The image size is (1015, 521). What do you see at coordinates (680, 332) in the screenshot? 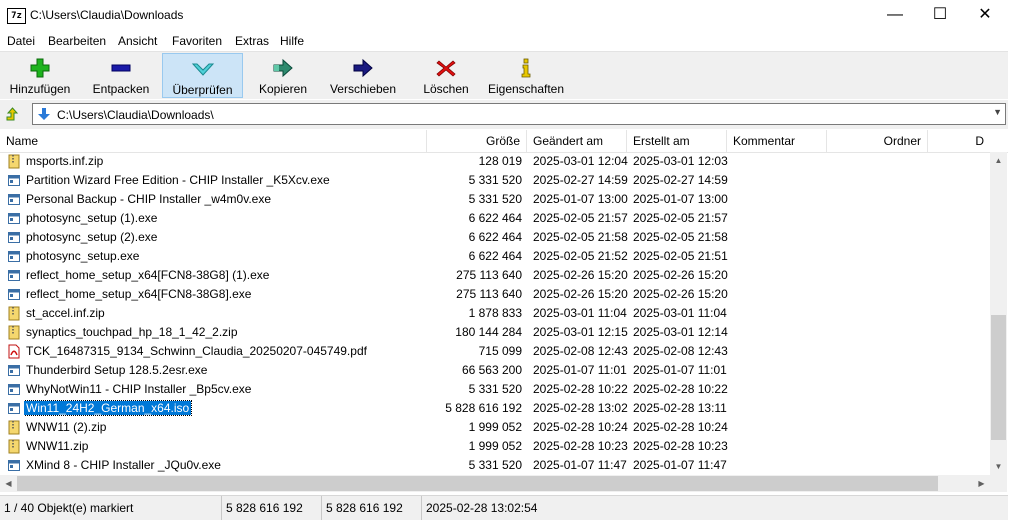
I see `file-created: 2025-03-01 12:14` at bounding box center [680, 332].